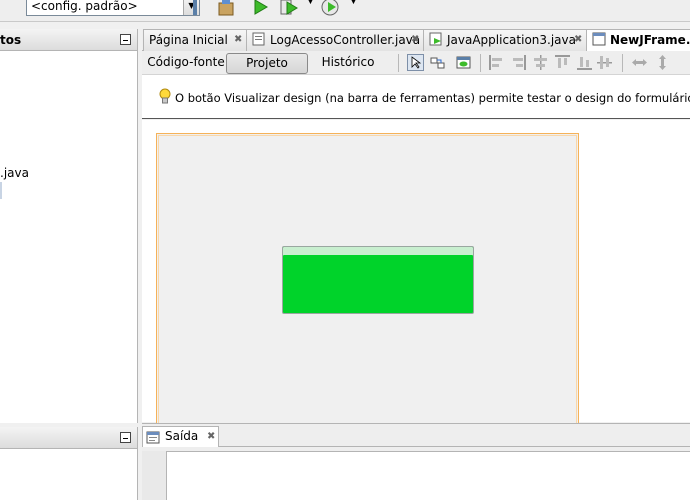 This screenshot has height=500, width=690. What do you see at coordinates (196, 8) in the screenshot?
I see `clean-build-icon` at bounding box center [196, 8].